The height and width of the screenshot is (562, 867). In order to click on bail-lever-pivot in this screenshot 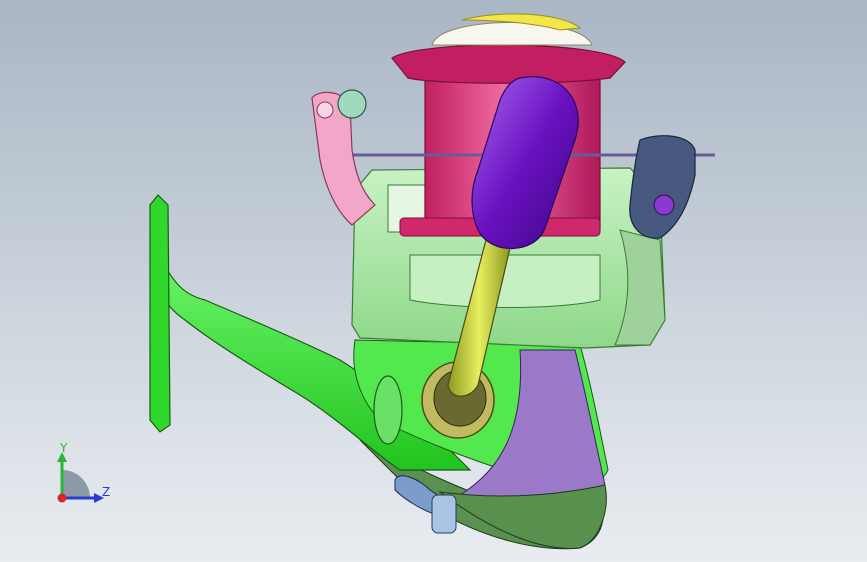, I will do `click(664, 205)`.